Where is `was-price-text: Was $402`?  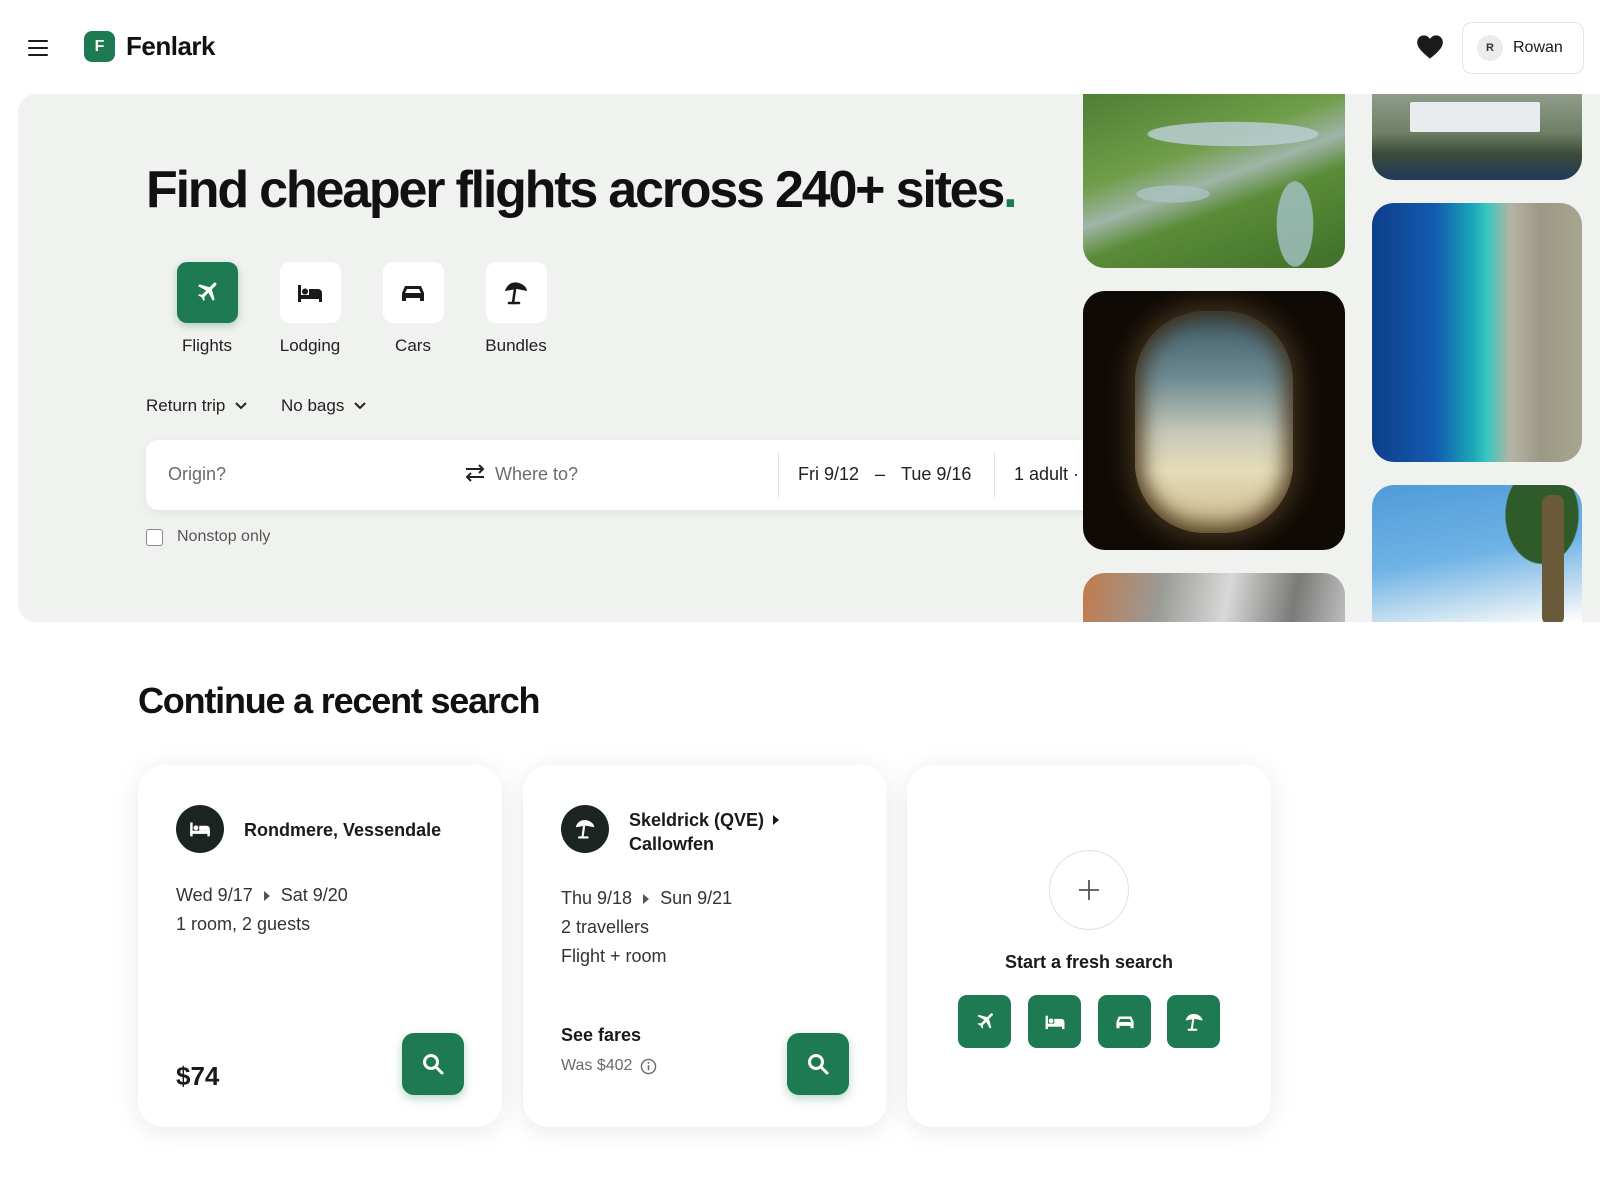 was-price-text: Was $402 is located at coordinates (597, 1065).